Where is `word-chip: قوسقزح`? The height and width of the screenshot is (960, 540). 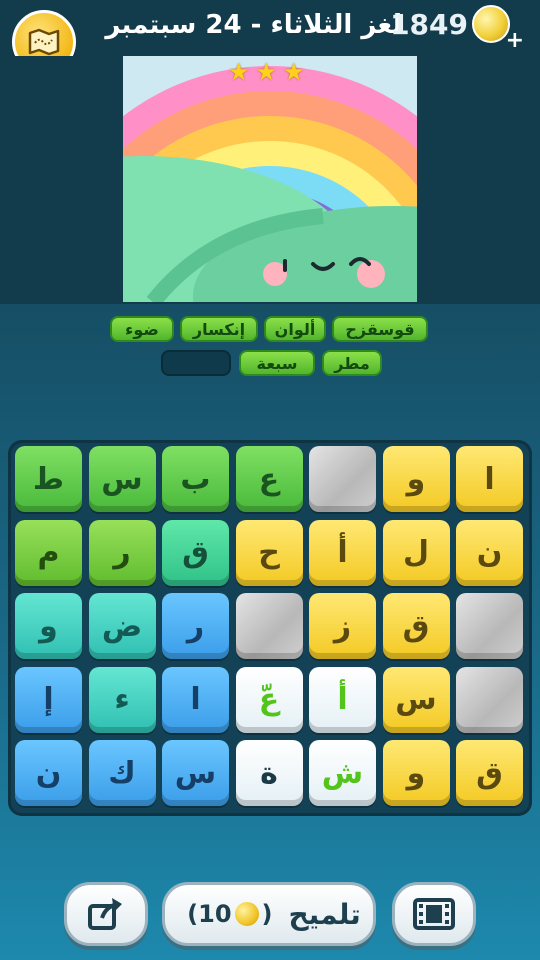 word-chip: قوسقزح is located at coordinates (380, 329).